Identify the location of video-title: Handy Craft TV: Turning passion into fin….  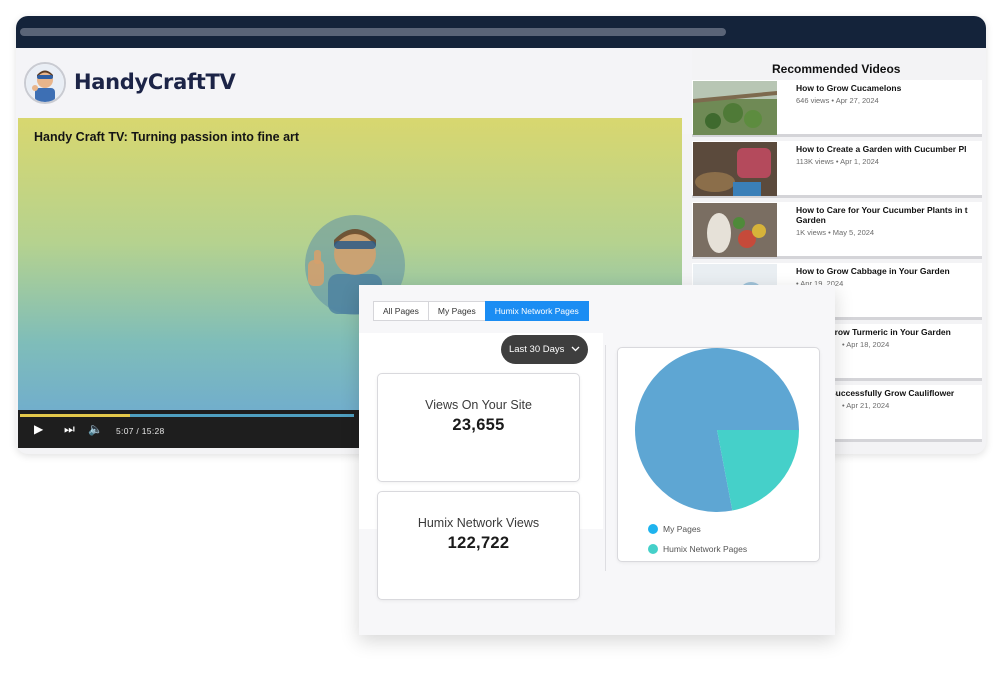
(167, 137).